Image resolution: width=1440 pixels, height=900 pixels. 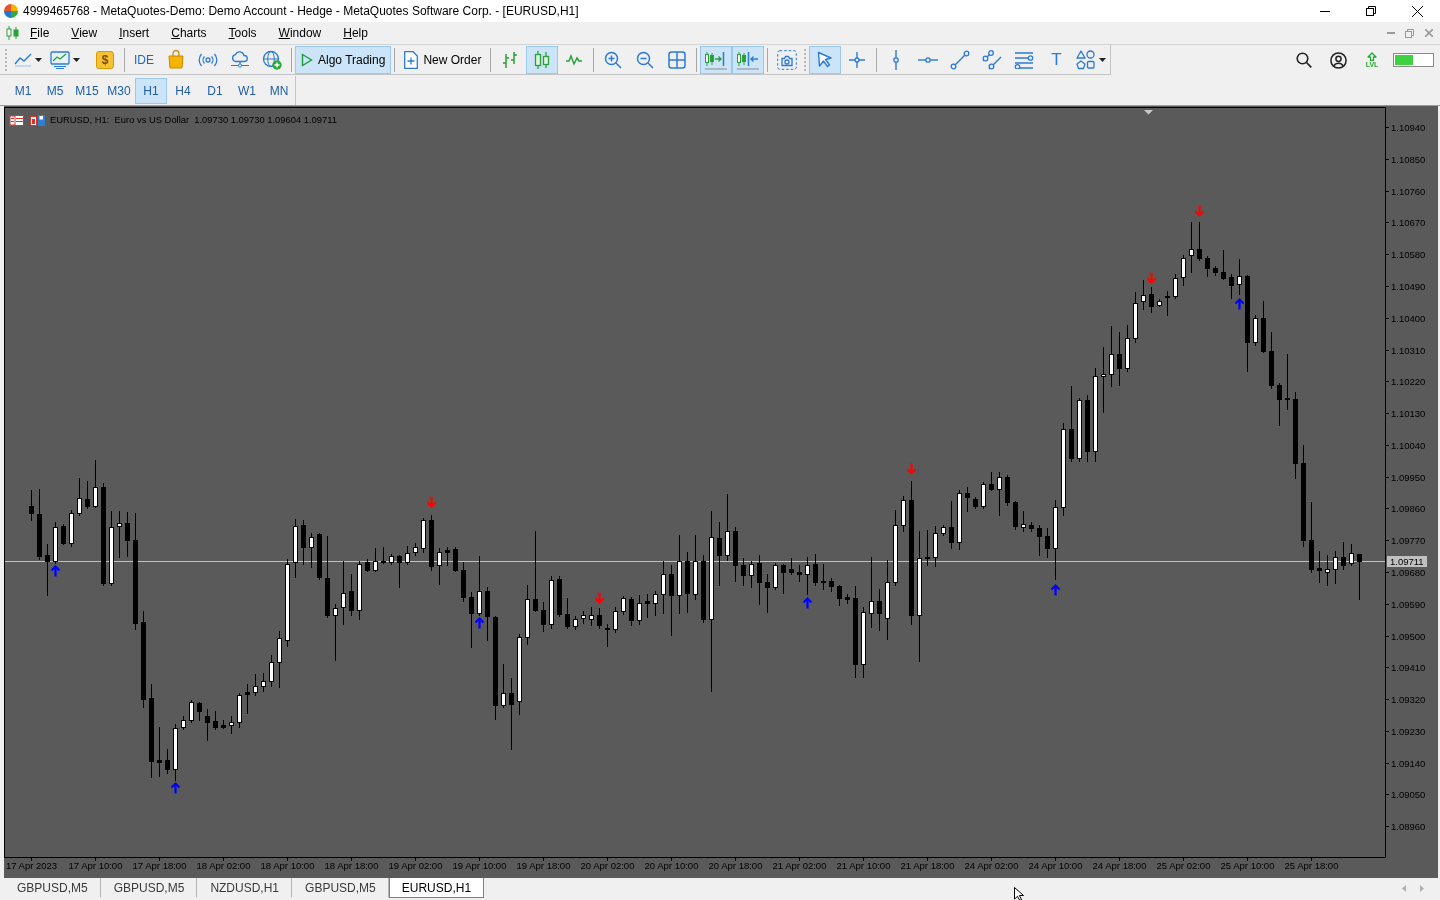 I want to click on shopping-bag-icon, so click(x=176, y=59).